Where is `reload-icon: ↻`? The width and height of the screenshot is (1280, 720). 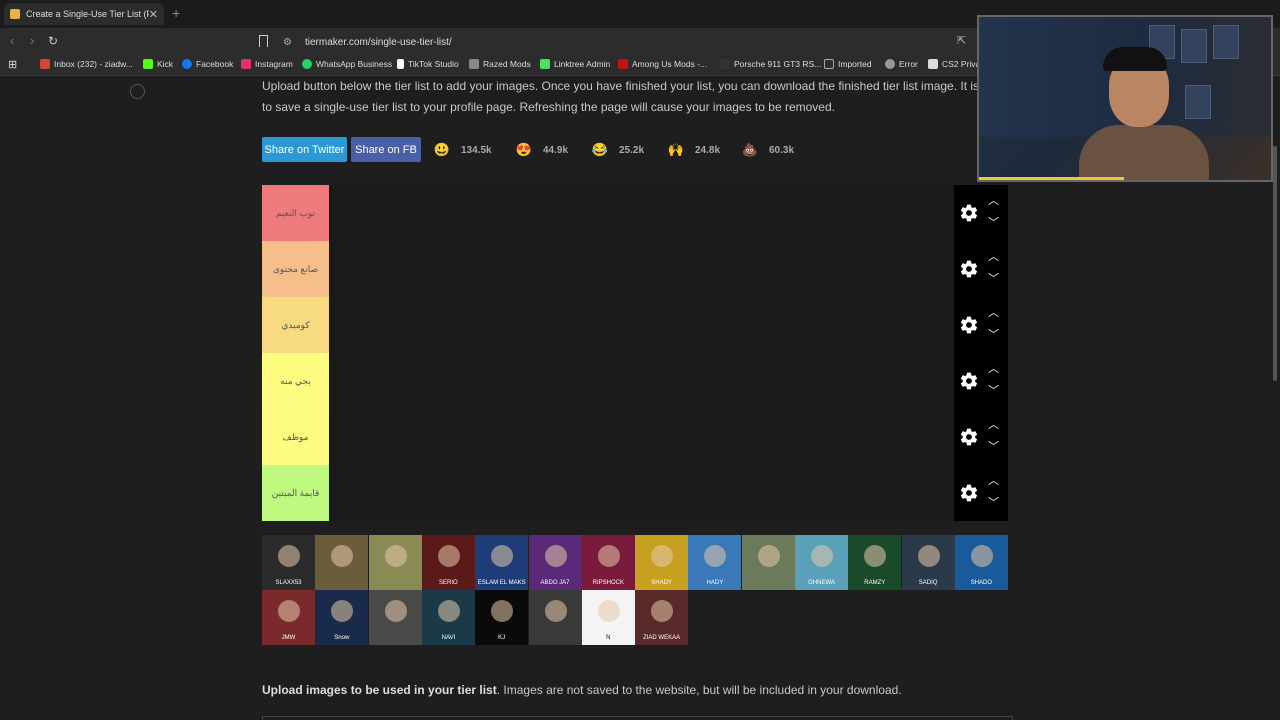
reload-icon: ↻ is located at coordinates (53, 41).